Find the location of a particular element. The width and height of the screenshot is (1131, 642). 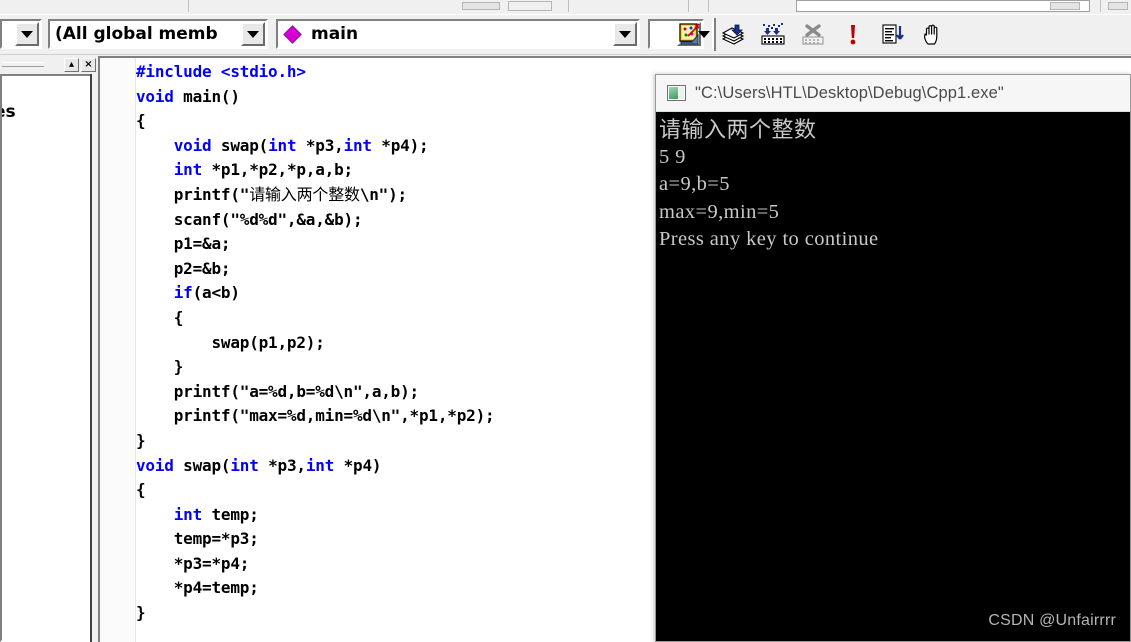

code-token: *p3=*p4; is located at coordinates (193, 563).